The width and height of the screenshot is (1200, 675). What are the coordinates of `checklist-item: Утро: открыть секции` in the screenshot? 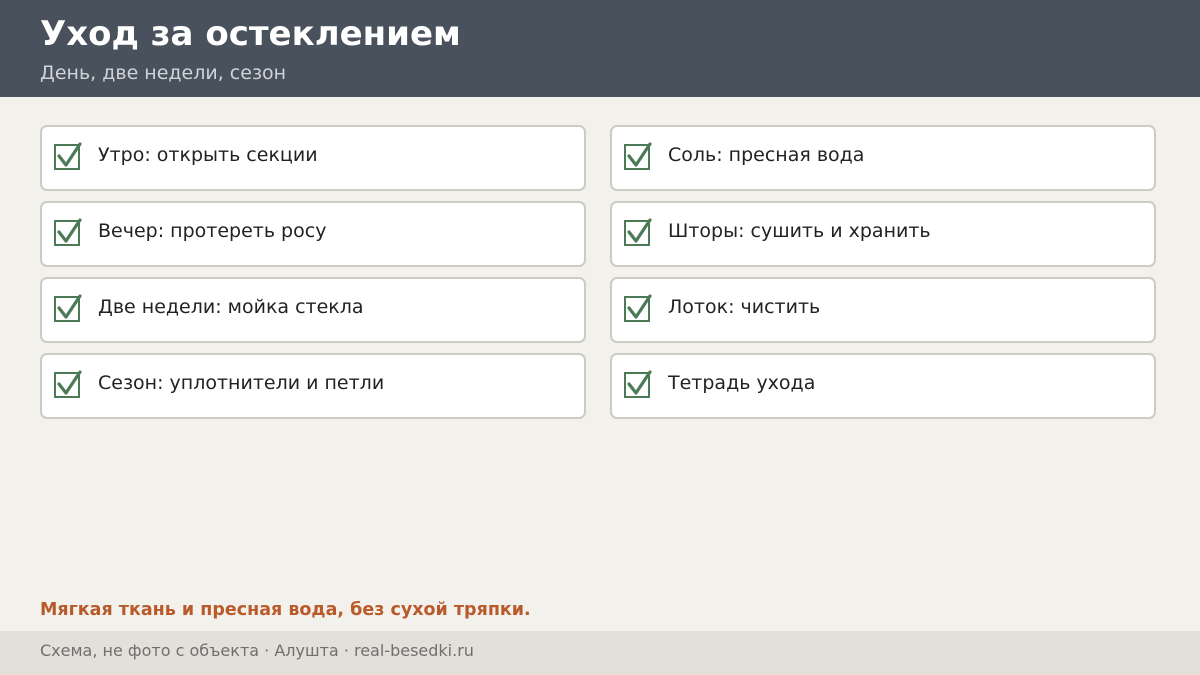 It's located at (313, 158).